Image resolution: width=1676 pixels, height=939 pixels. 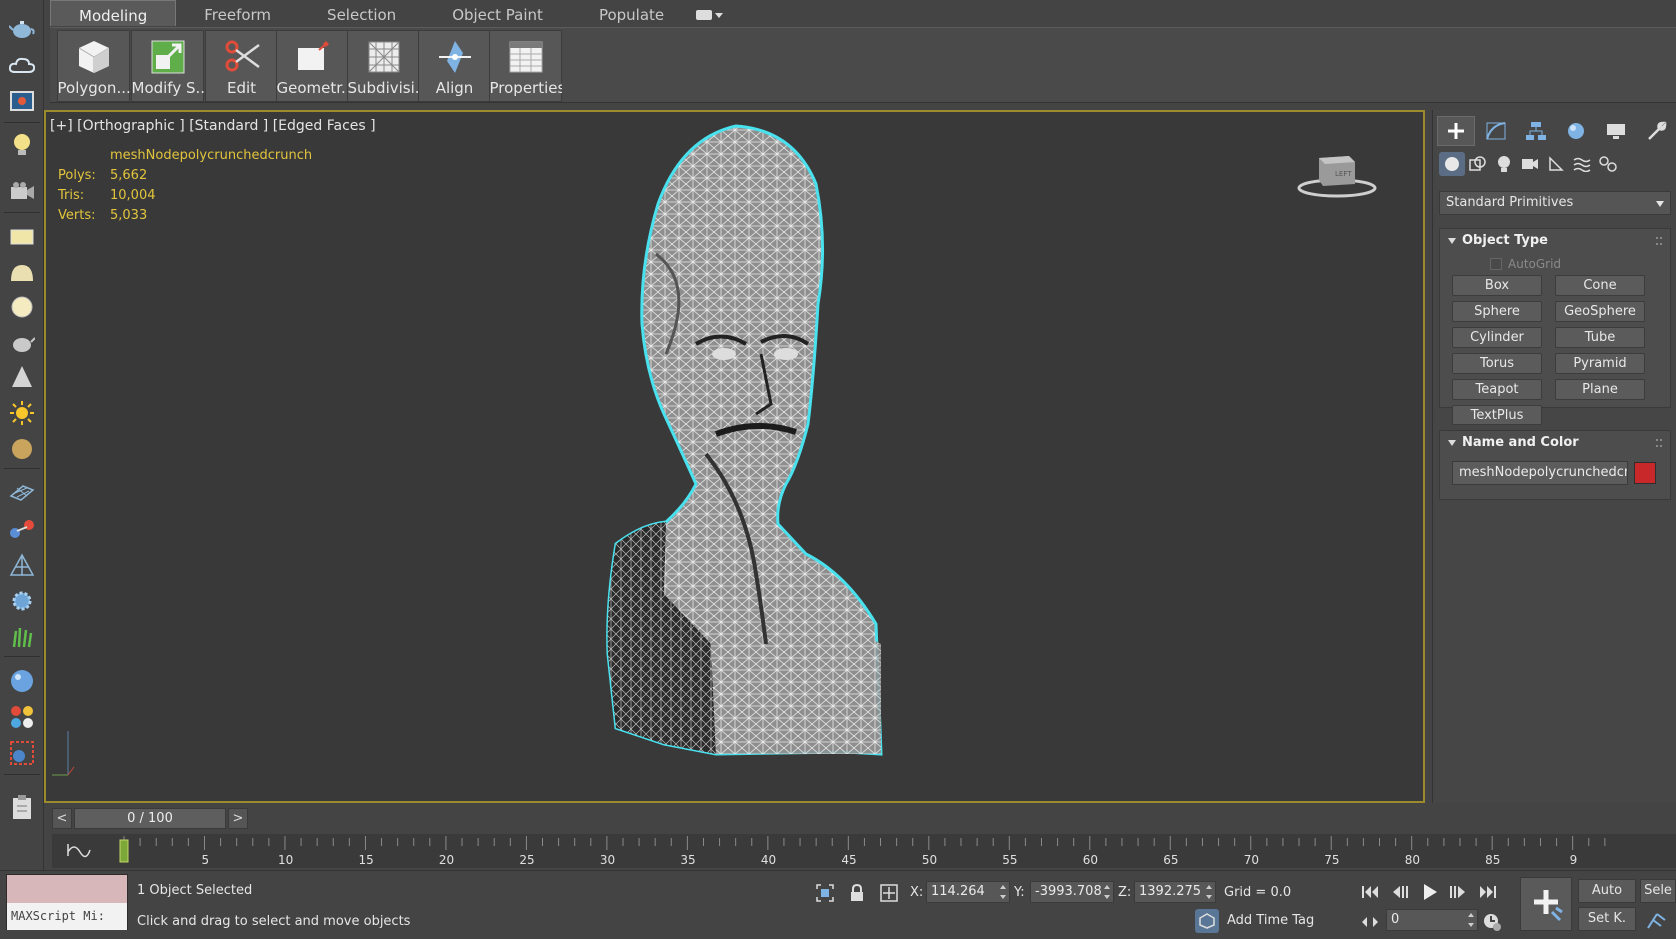 I want to click on y-coordinate-field: -3993.708, so click(x=1072, y=892).